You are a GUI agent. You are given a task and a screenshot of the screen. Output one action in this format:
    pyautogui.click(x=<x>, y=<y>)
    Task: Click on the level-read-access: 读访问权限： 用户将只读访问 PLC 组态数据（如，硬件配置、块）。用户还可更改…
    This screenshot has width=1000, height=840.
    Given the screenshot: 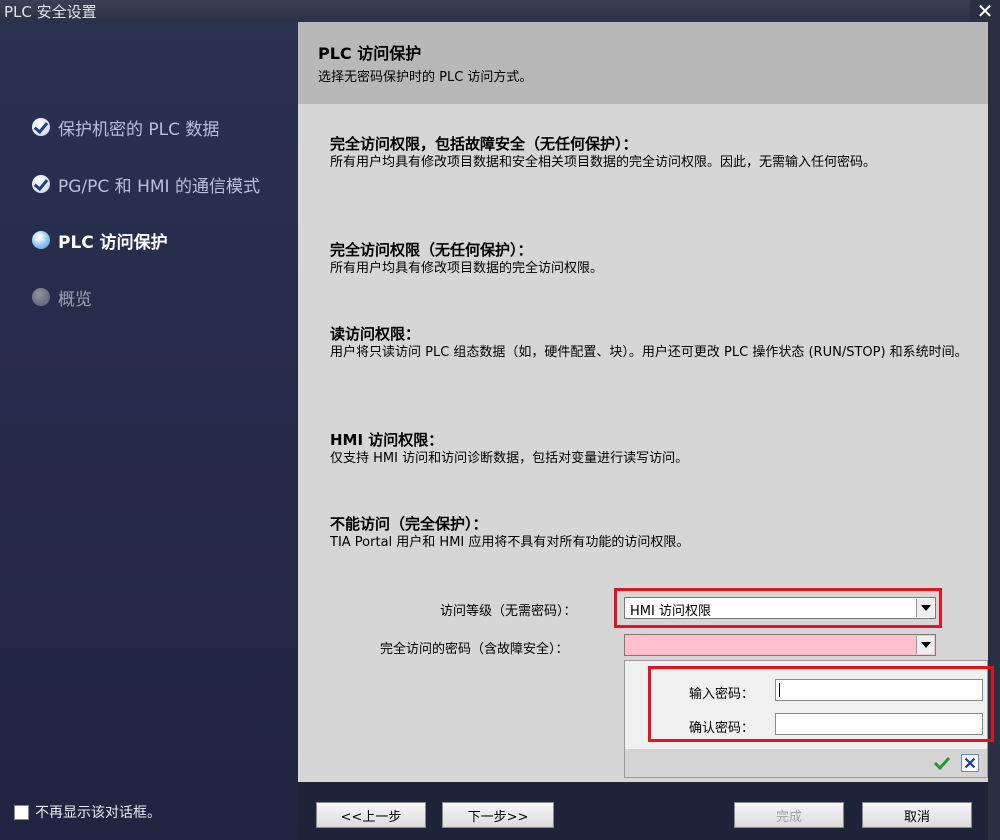 What is the action you would take?
    pyautogui.click(x=655, y=342)
    